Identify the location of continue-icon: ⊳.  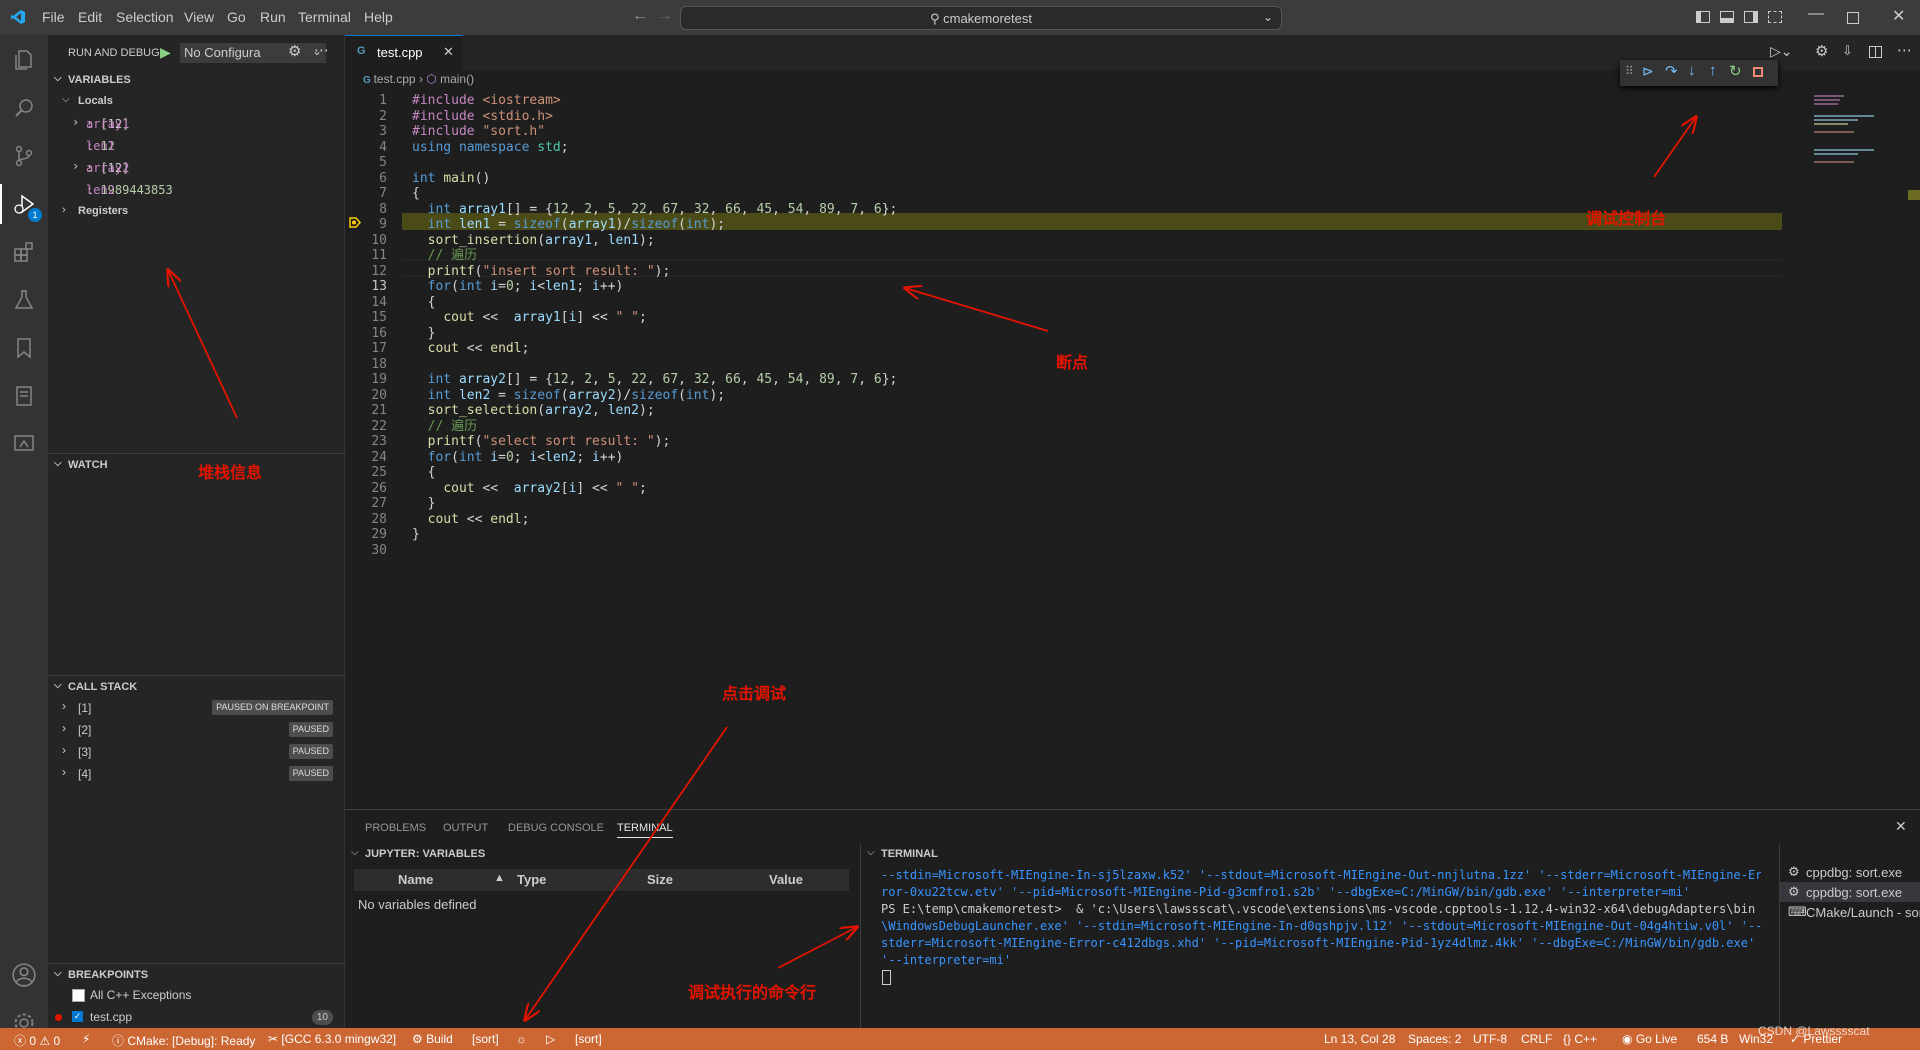
(1648, 71).